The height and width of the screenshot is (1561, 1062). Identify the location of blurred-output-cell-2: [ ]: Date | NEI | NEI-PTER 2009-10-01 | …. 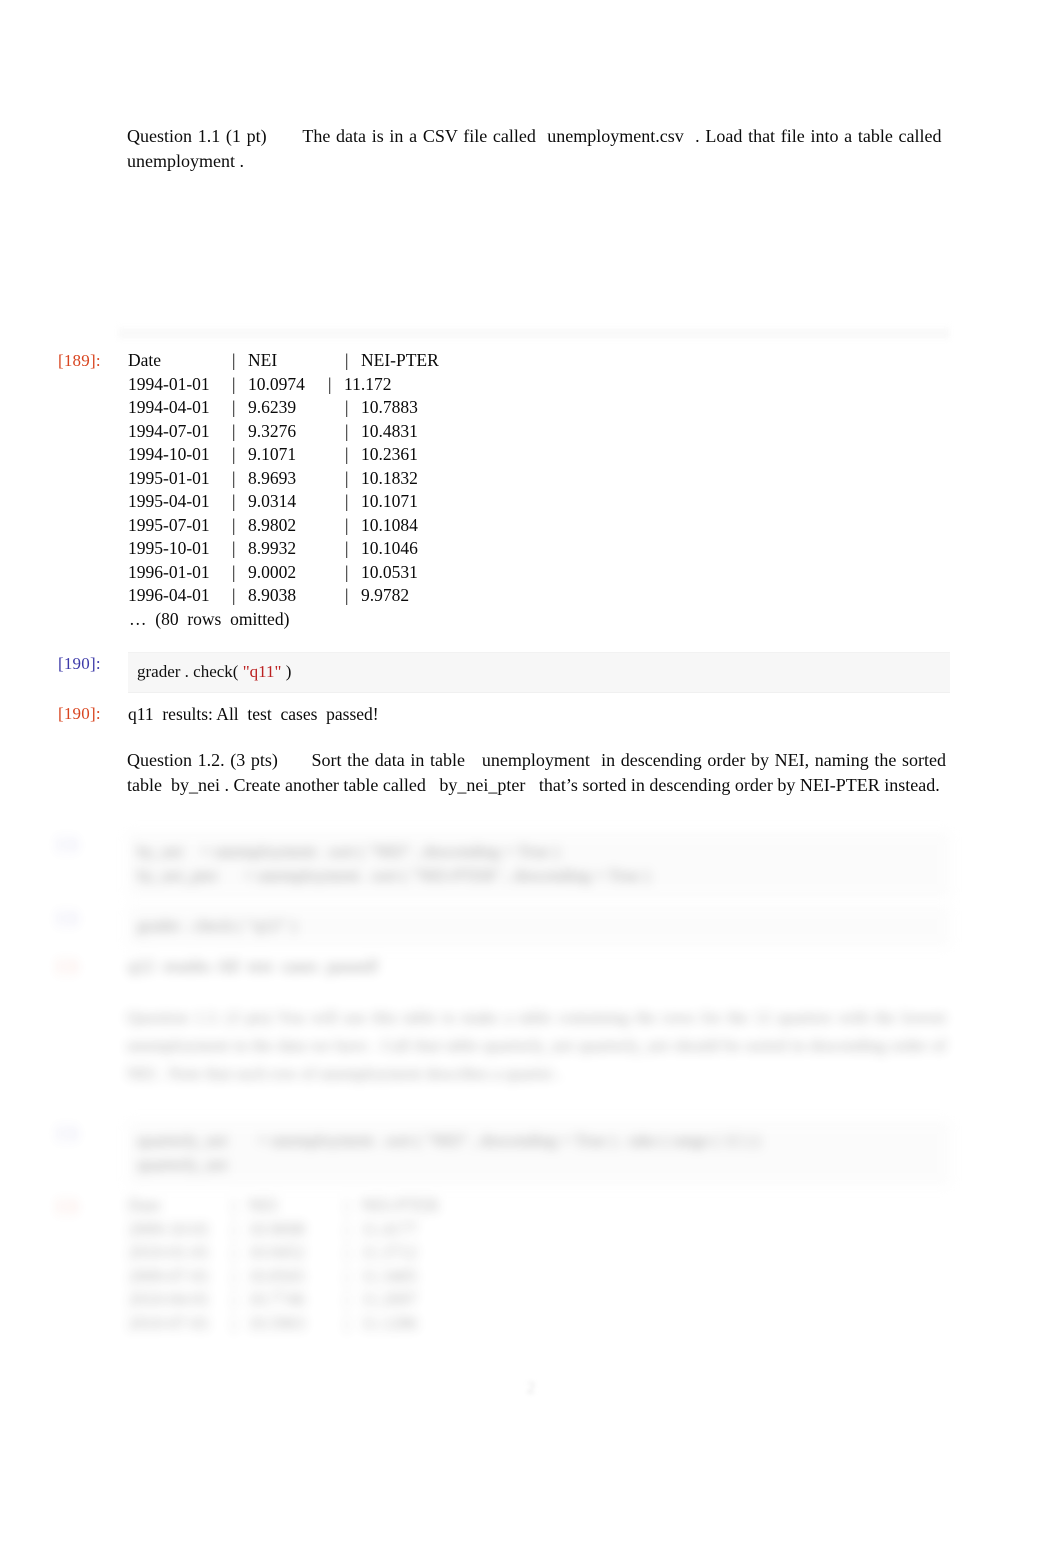
(504, 1264).